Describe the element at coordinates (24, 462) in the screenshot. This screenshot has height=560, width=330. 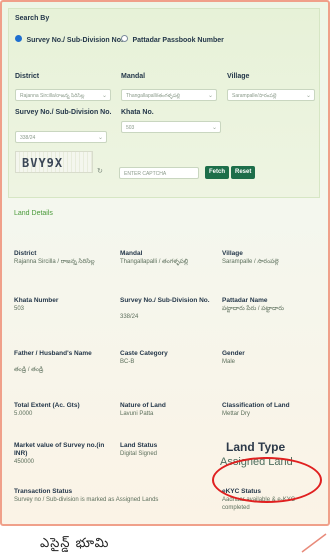
I see `detail-market-value: 450000` at that location.